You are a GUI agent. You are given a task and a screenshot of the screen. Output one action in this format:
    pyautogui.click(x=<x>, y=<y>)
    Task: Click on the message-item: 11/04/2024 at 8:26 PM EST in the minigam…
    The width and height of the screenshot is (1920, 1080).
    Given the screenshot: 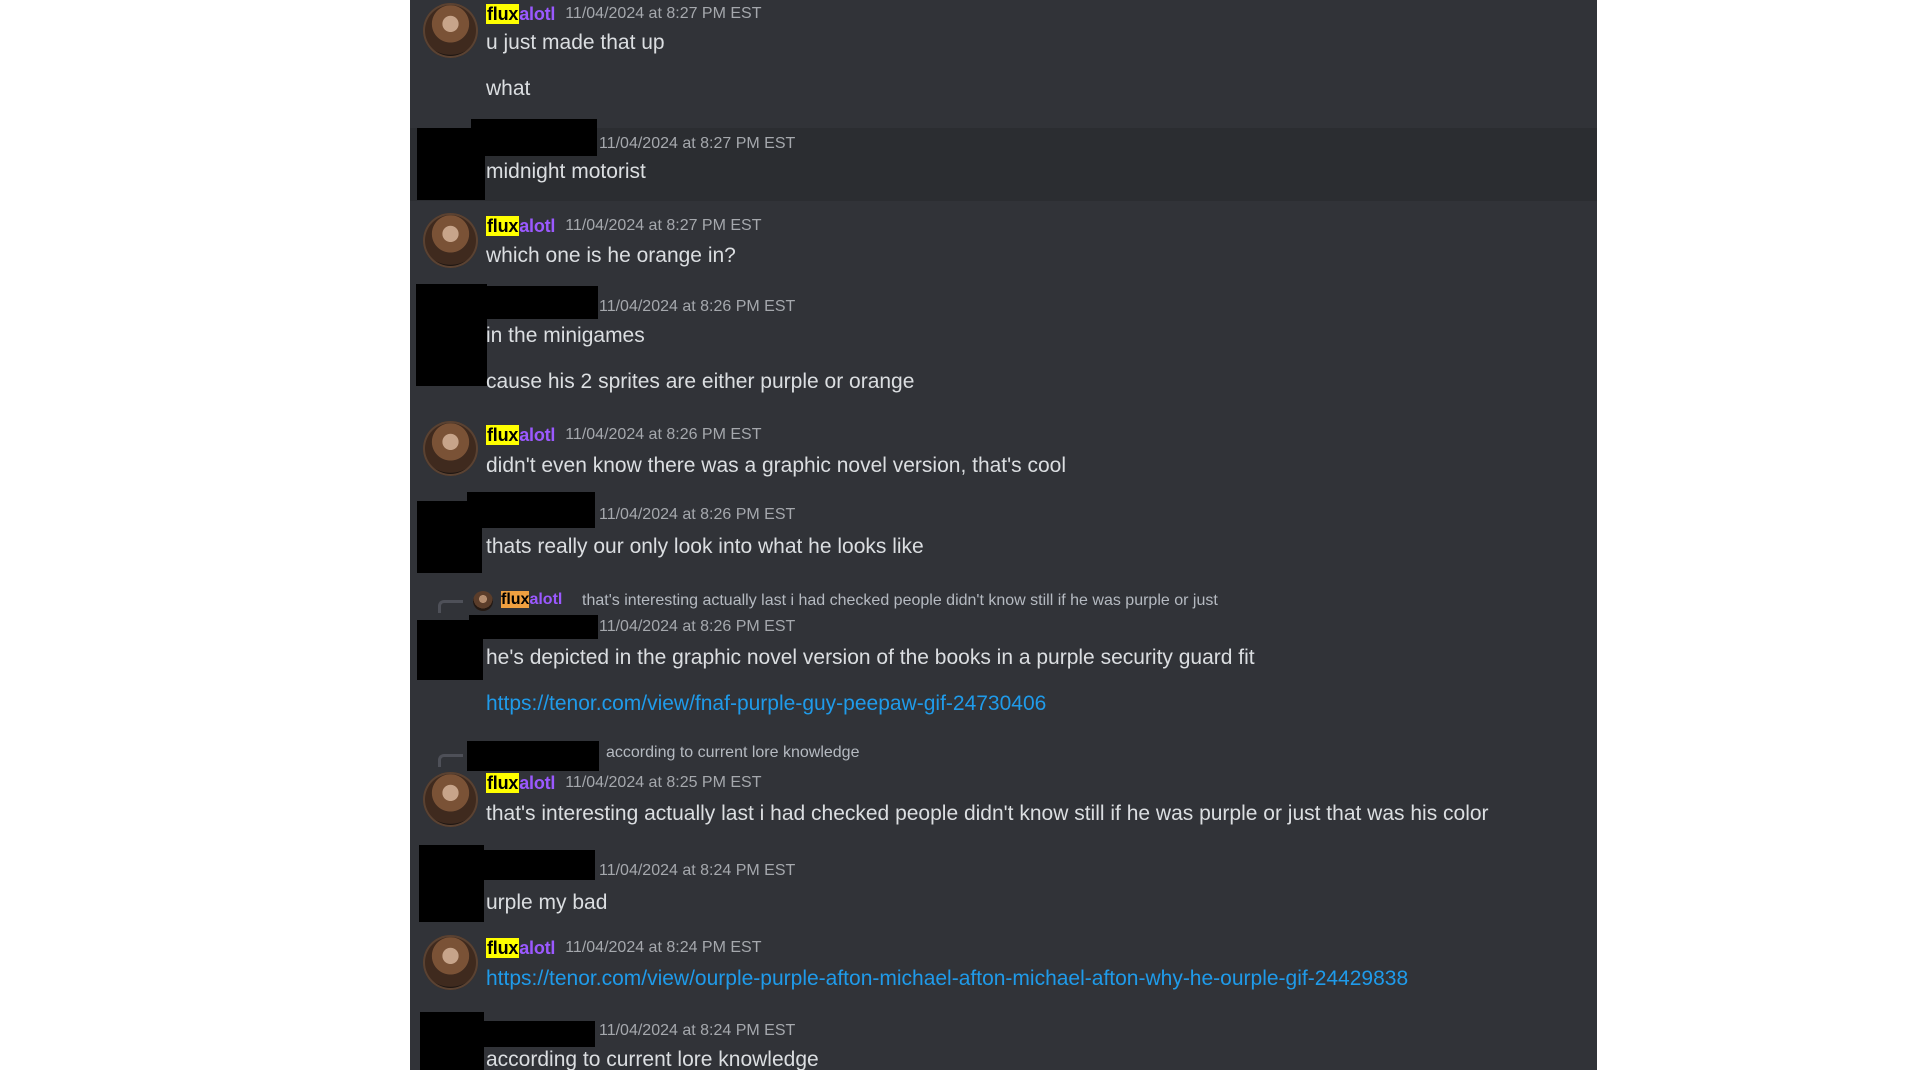 What is the action you would take?
    pyautogui.click(x=1003, y=345)
    